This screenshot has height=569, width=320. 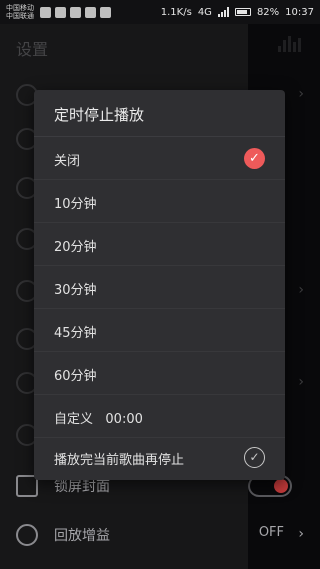 I want to click on option-20min: 20分钟, so click(x=159, y=244).